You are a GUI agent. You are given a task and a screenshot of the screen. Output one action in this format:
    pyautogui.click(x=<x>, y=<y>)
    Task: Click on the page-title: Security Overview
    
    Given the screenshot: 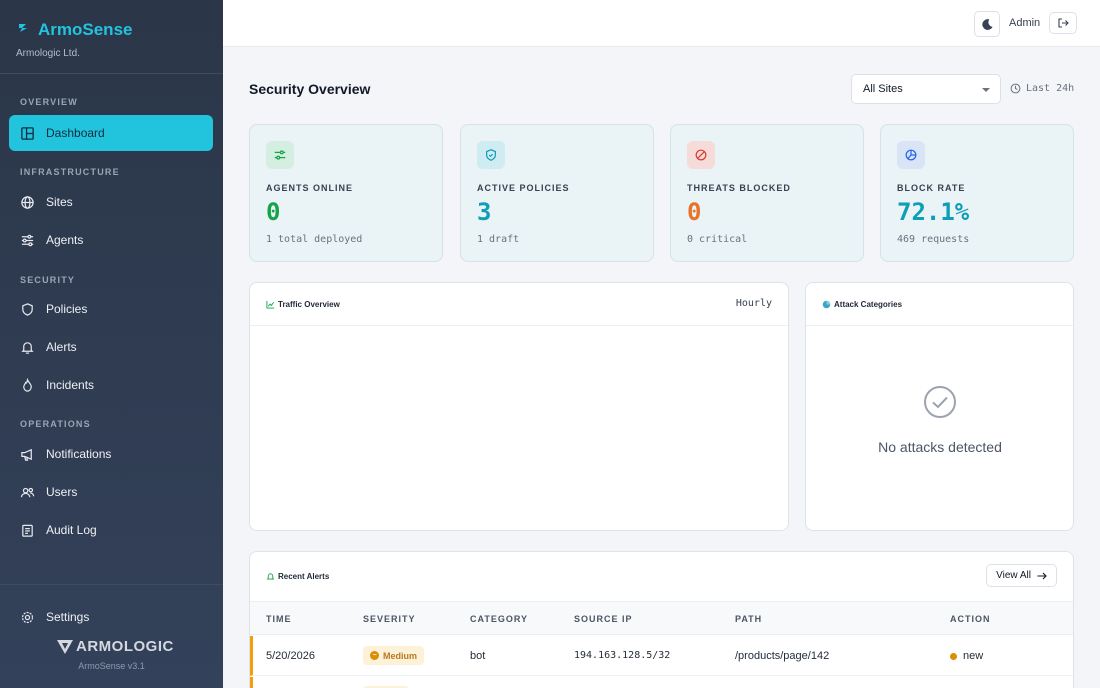 What is the action you would take?
    pyautogui.click(x=310, y=89)
    